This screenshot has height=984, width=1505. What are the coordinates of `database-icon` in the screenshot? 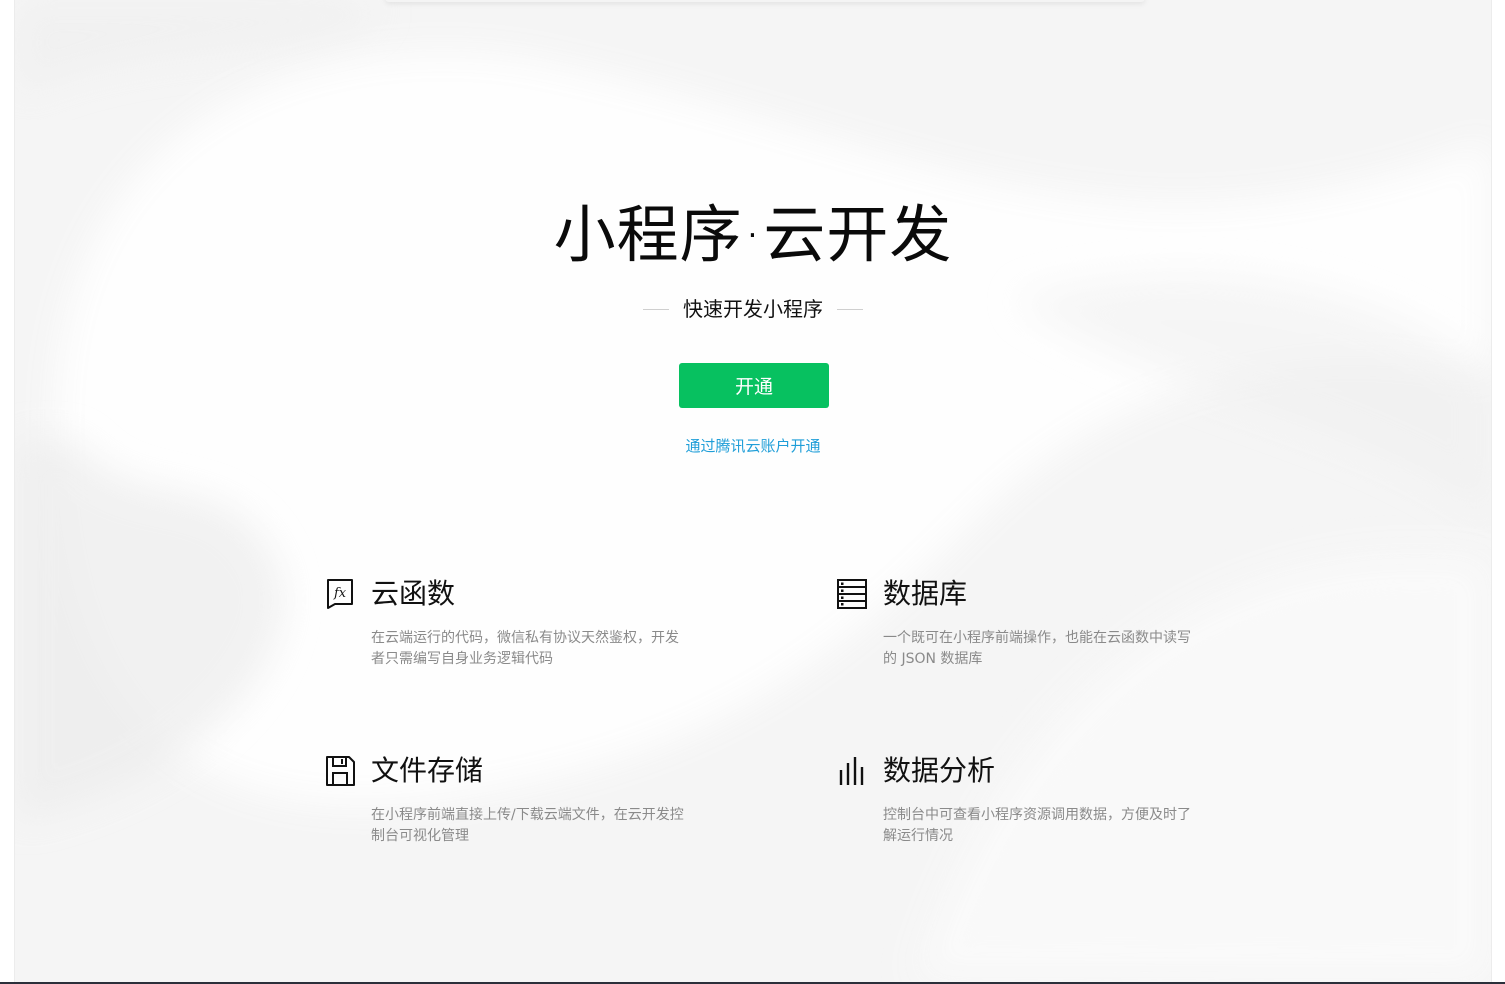 It's located at (852, 594).